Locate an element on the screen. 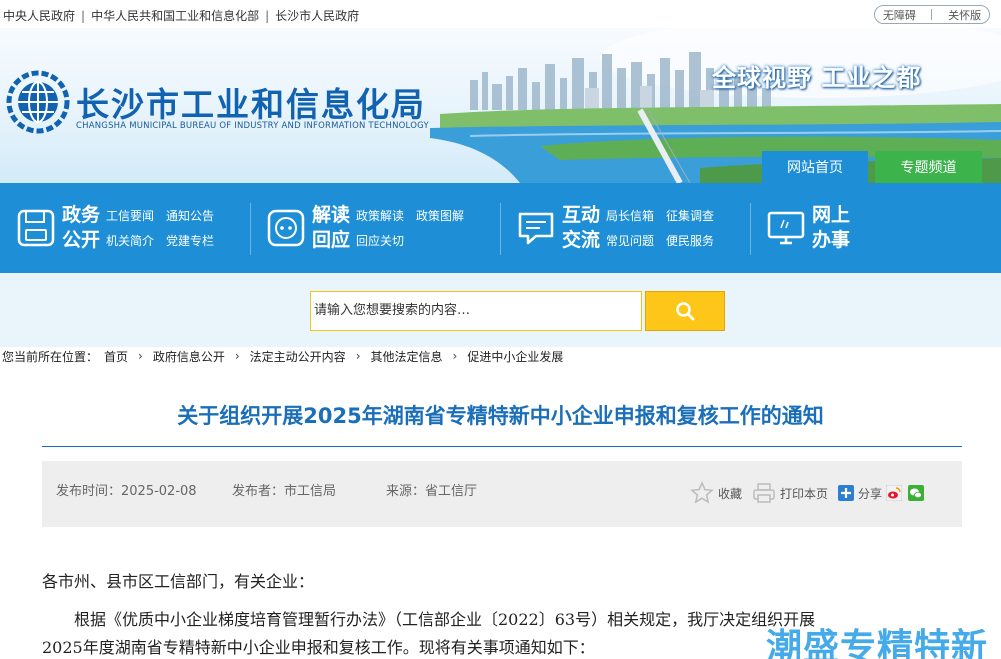 This screenshot has height=659, width=1001. breadcrumb-gov-info: 政府信息公开 is located at coordinates (189, 356).